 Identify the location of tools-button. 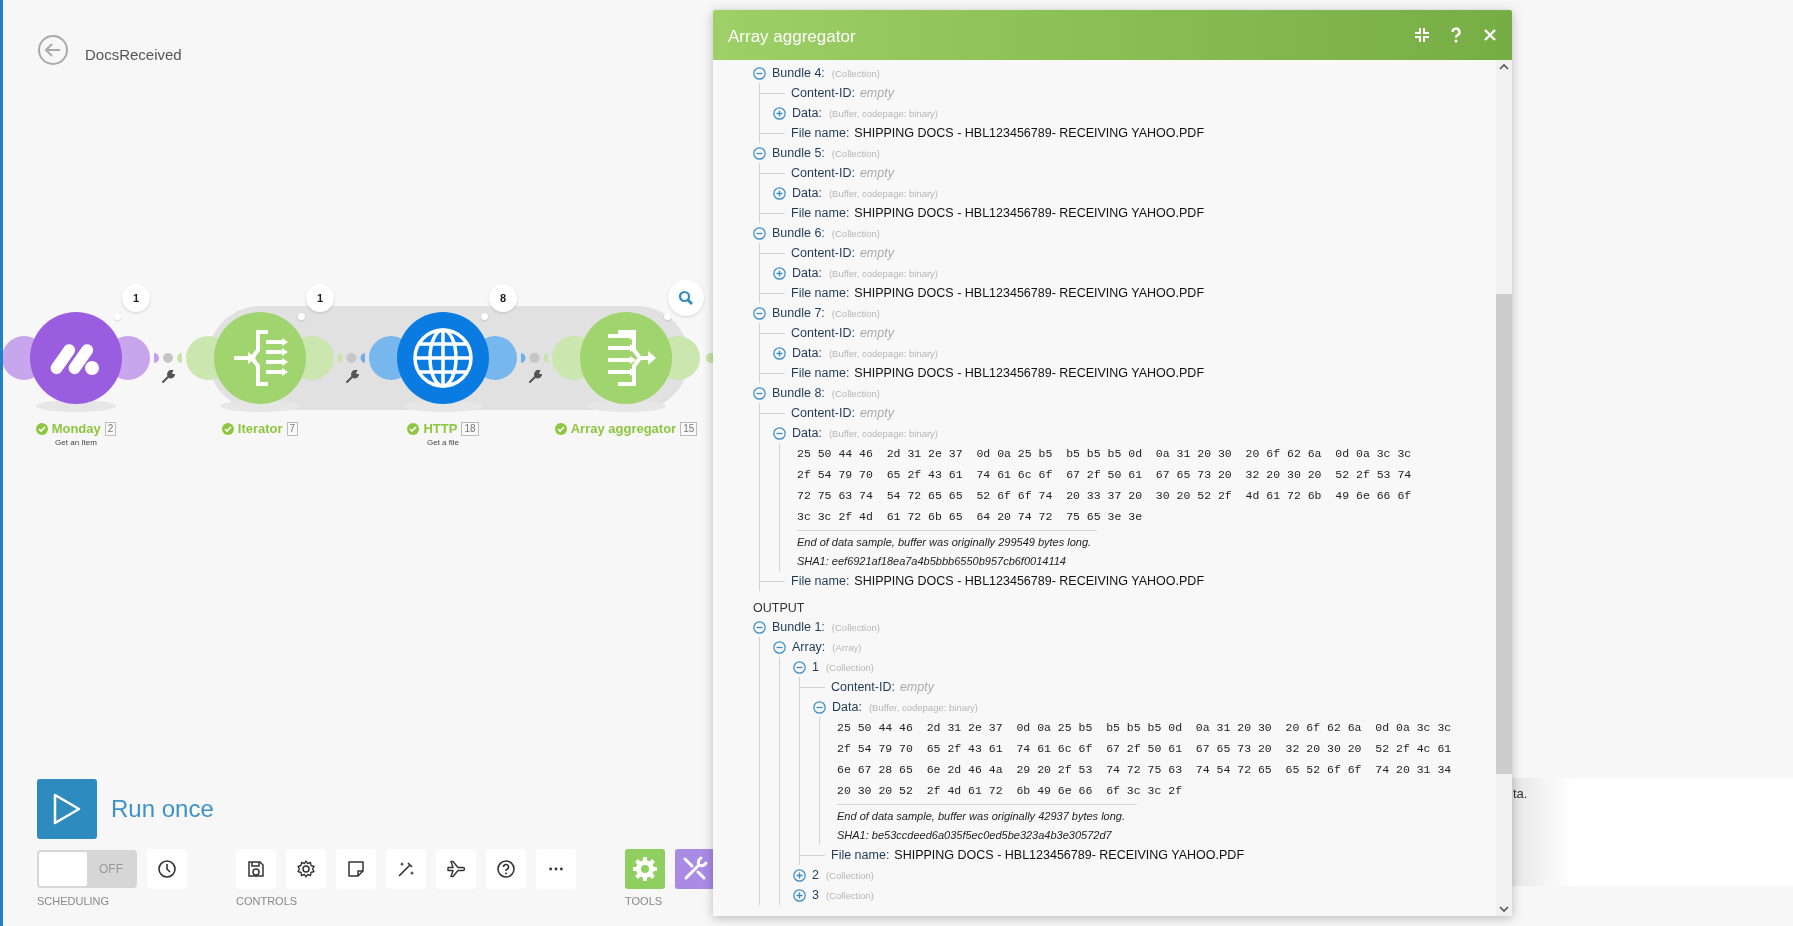
(695, 869).